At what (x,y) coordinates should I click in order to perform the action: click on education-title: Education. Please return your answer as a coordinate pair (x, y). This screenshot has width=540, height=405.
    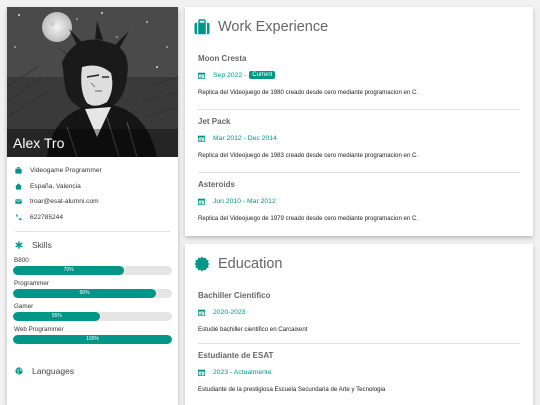
    Looking at the image, I should click on (250, 264).